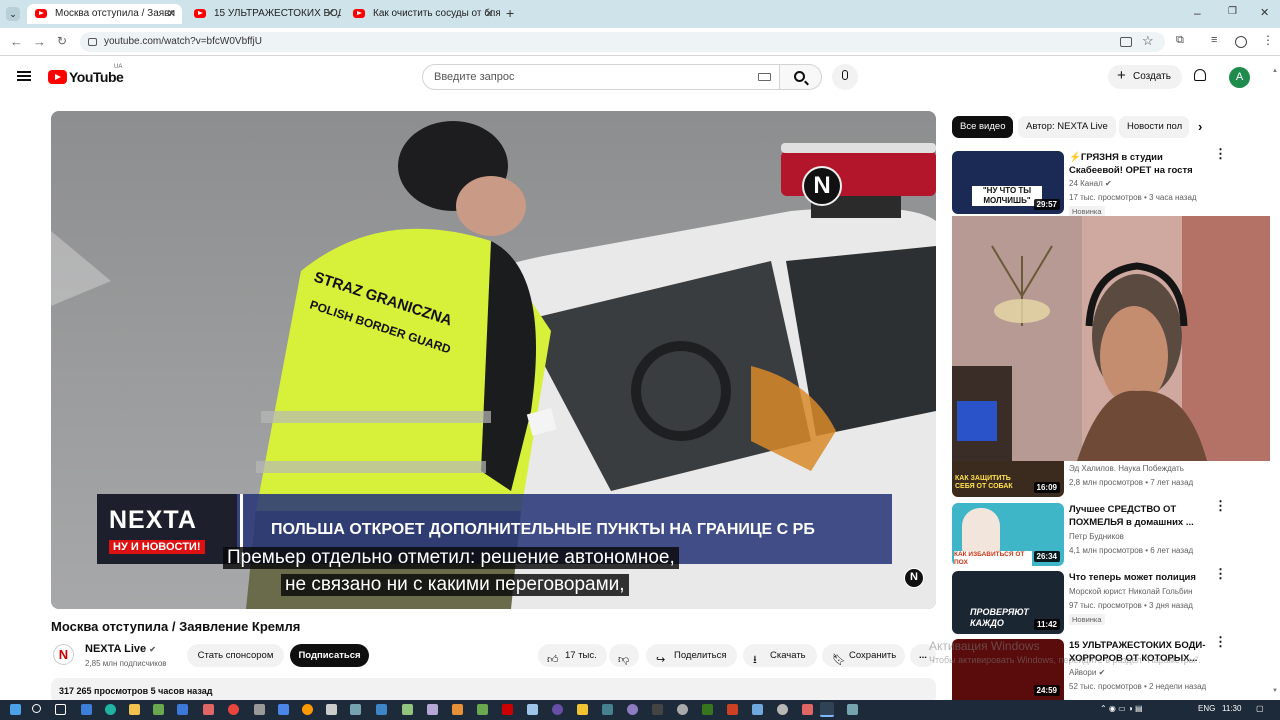 The image size is (1280, 720). Describe the element at coordinates (60, 709) in the screenshot. I see `task-view-icon` at that location.